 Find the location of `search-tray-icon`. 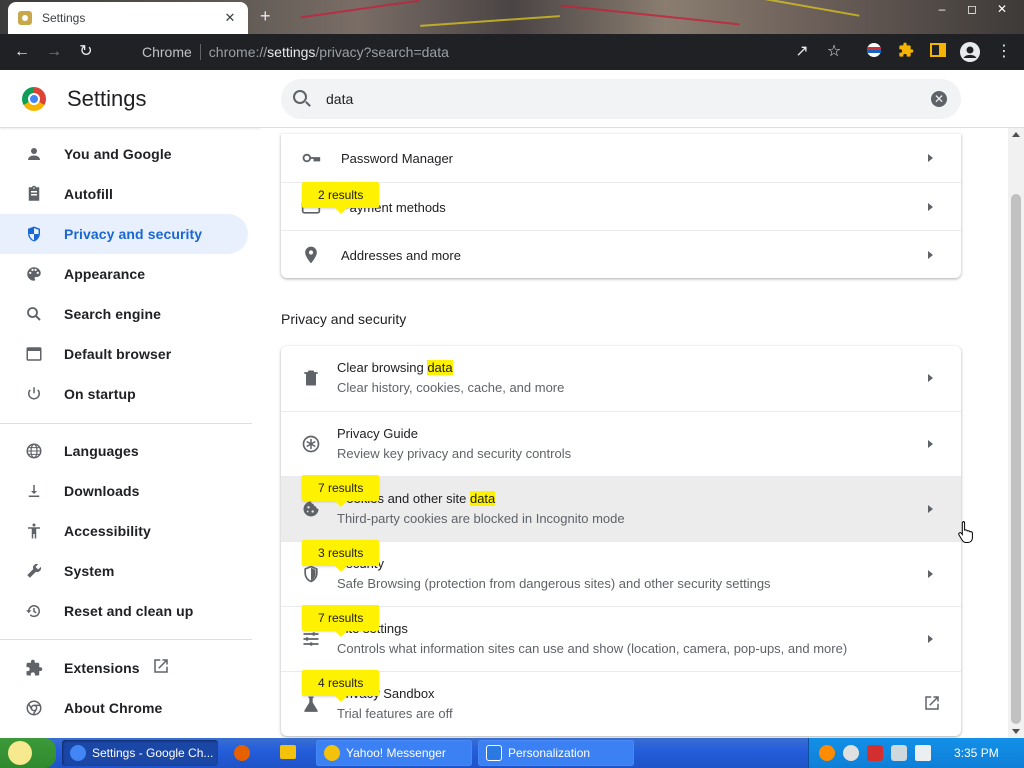

search-tray-icon is located at coordinates (827, 753).